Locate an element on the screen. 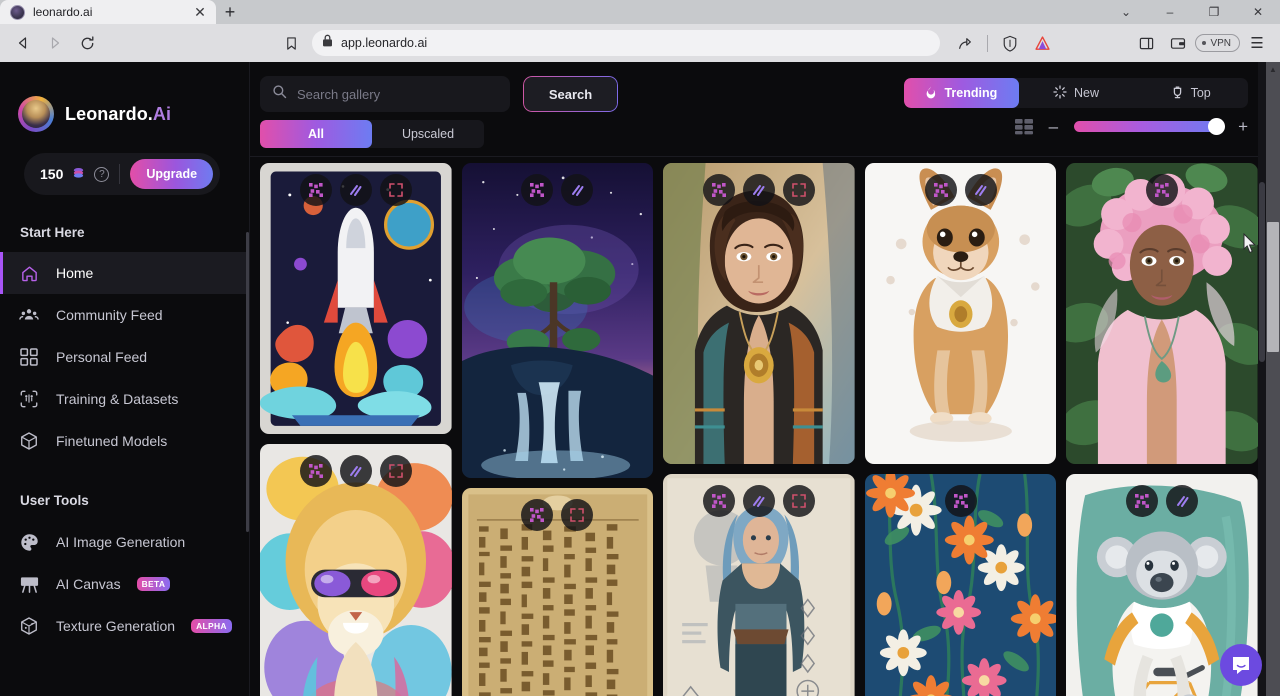 The width and height of the screenshot is (1280, 696). reload-icon is located at coordinates (87, 43).